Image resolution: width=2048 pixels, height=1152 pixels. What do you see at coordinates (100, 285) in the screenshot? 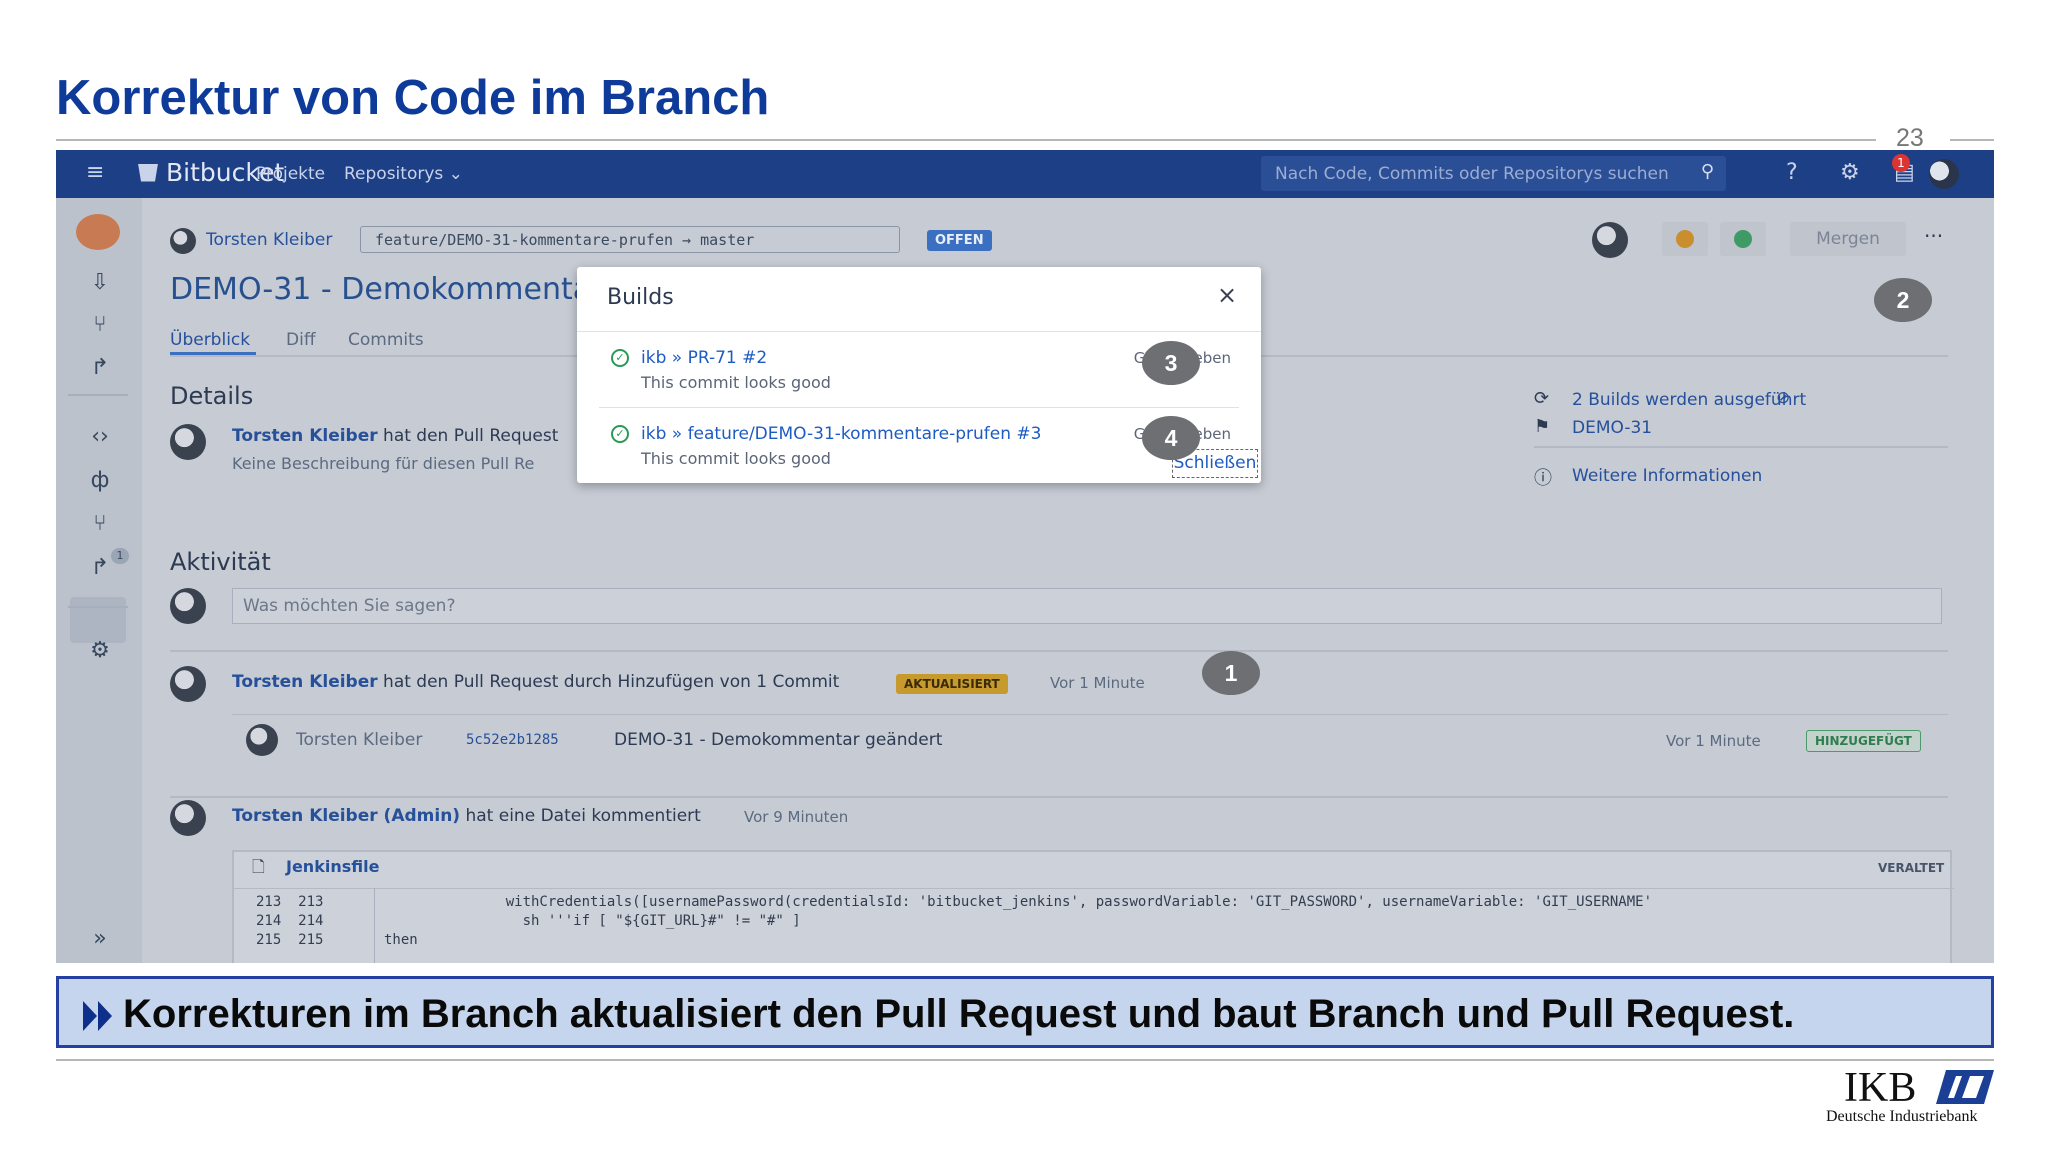
I see `clone-icon: ⇩` at bounding box center [100, 285].